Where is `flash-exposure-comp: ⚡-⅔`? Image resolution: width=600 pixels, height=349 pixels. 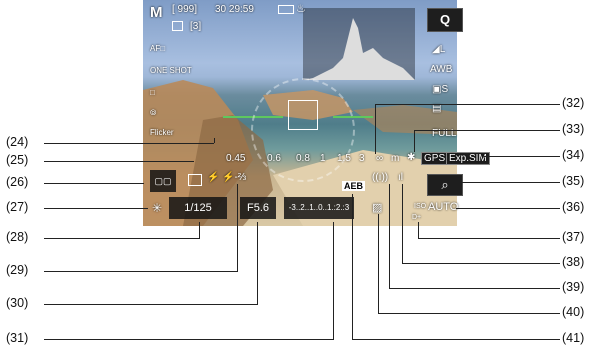
flash-exposure-comp: ⚡-⅔ is located at coordinates (234, 177).